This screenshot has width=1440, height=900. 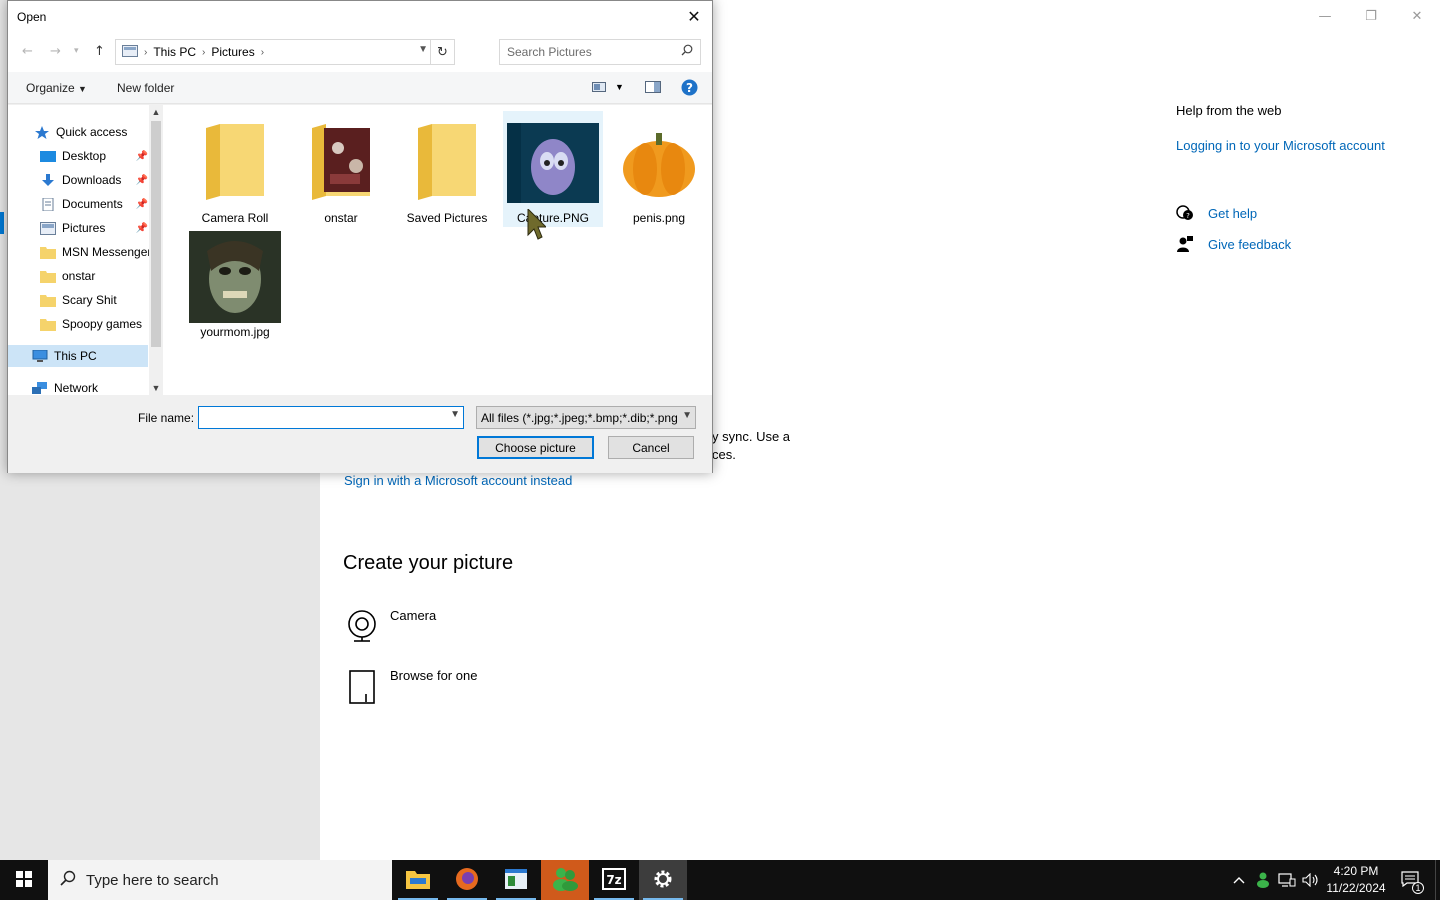 What do you see at coordinates (600, 88) in the screenshot?
I see `change-view-icon` at bounding box center [600, 88].